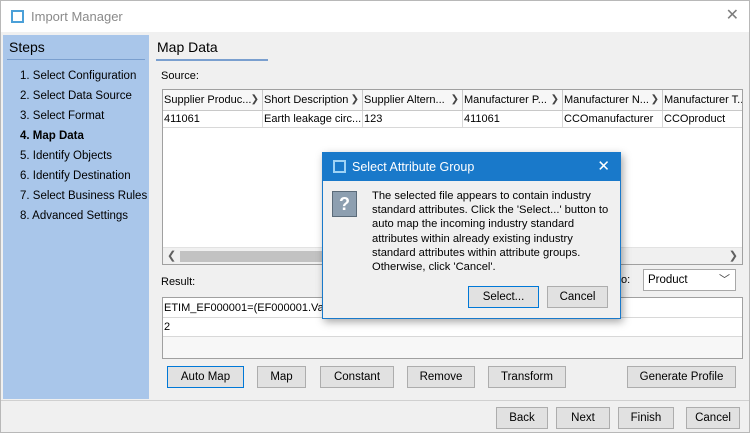  Describe the element at coordinates (66, 156) in the screenshot. I see `step-item: 5. Identify Objects` at that location.